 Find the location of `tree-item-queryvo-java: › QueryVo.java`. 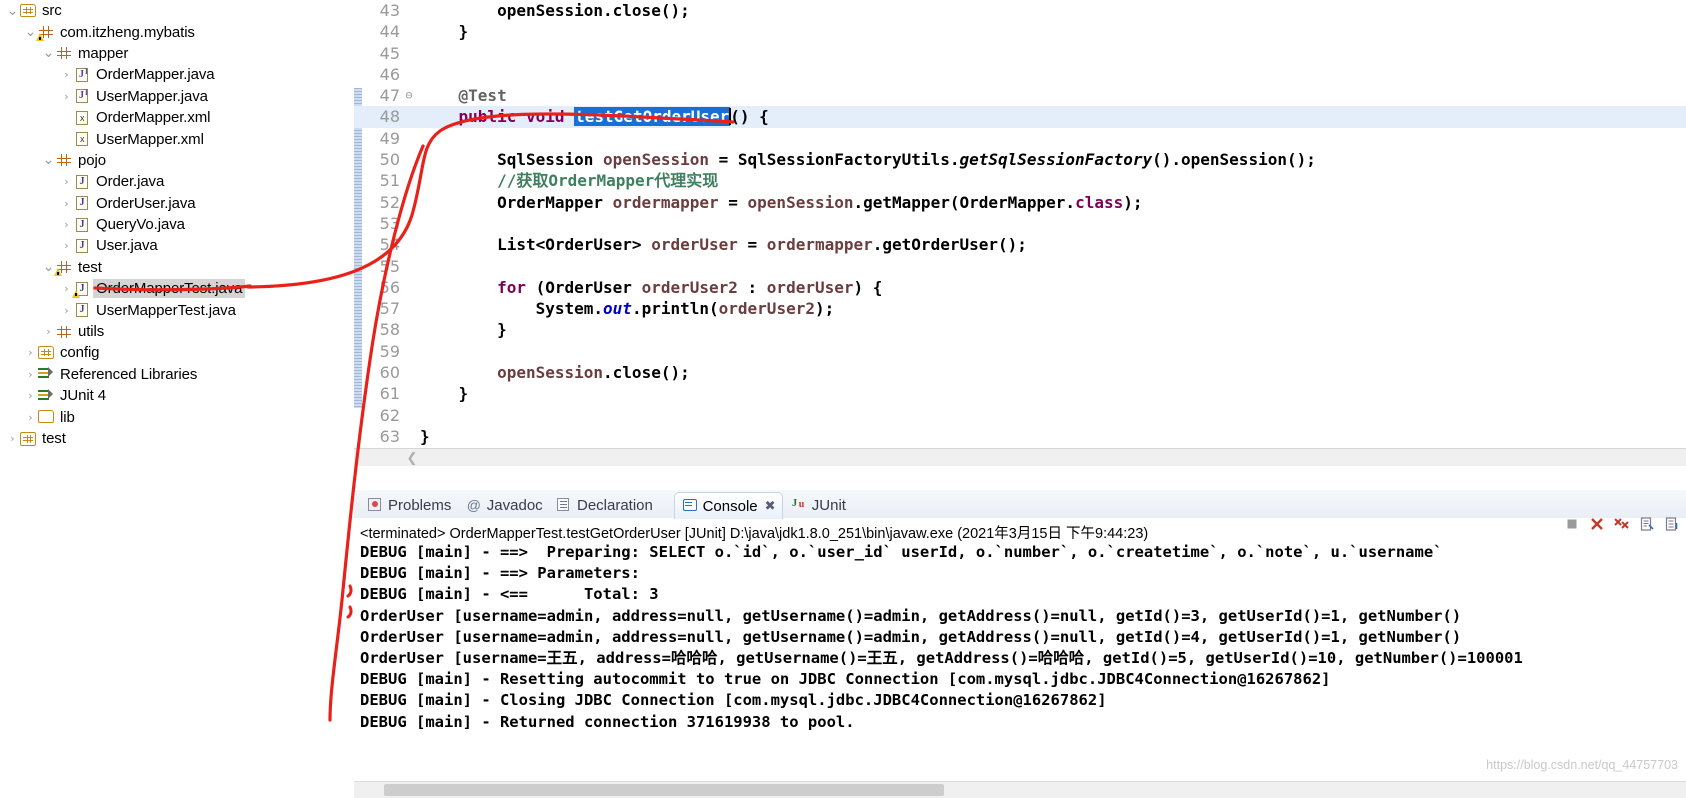

tree-item-queryvo-java: › QueryVo.java is located at coordinates (177, 224).